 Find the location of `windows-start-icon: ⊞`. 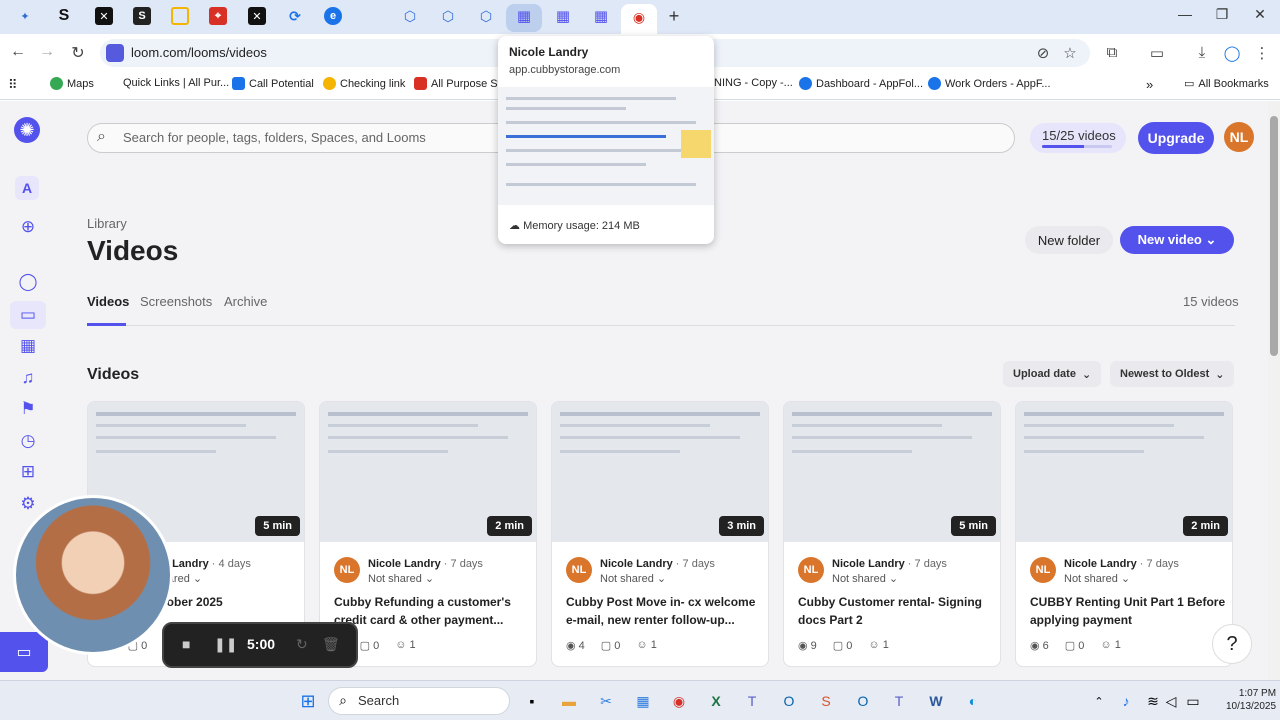

windows-start-icon: ⊞ is located at coordinates (308, 701).